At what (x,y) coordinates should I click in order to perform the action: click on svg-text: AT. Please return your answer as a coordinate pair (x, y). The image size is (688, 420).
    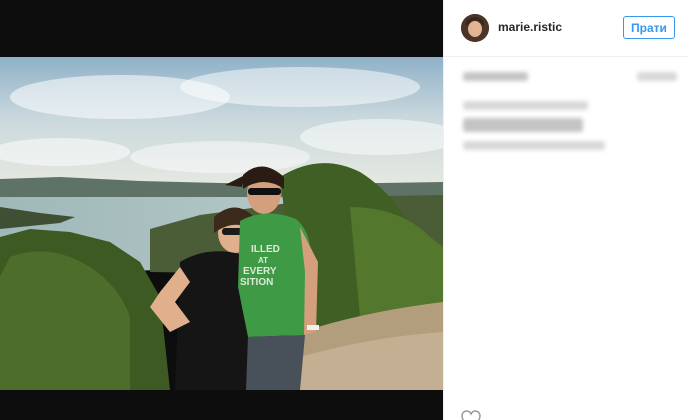
    Looking at the image, I should click on (263, 260).